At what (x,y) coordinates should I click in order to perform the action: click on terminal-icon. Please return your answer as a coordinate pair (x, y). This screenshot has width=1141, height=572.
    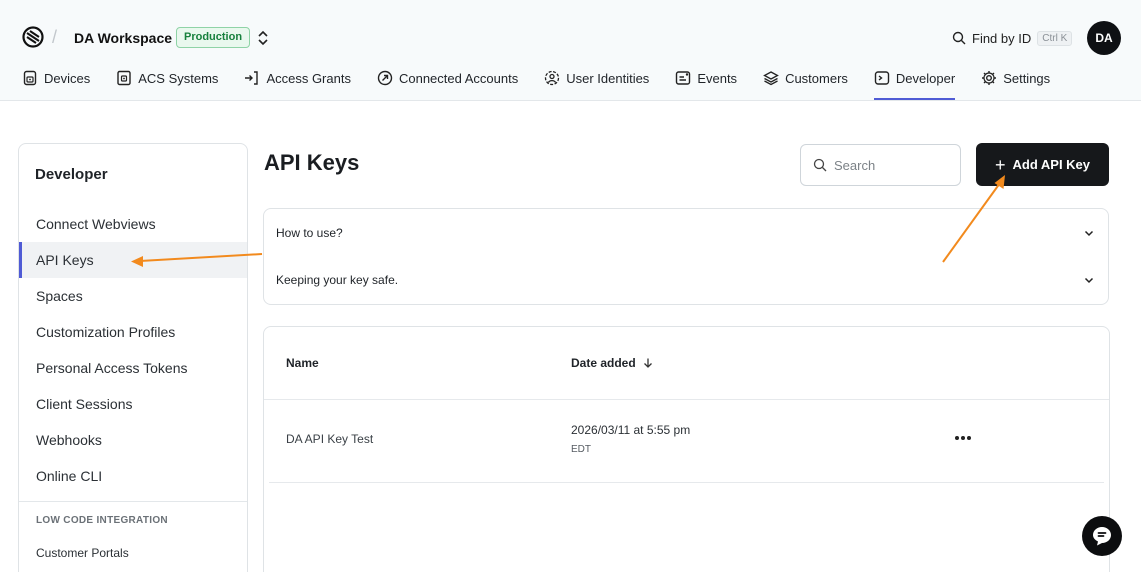
    Looking at the image, I should click on (882, 78).